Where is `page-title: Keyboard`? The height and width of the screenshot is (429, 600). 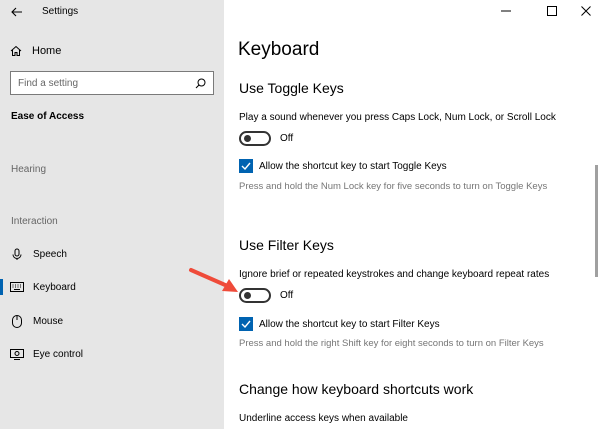
page-title: Keyboard is located at coordinates (279, 49).